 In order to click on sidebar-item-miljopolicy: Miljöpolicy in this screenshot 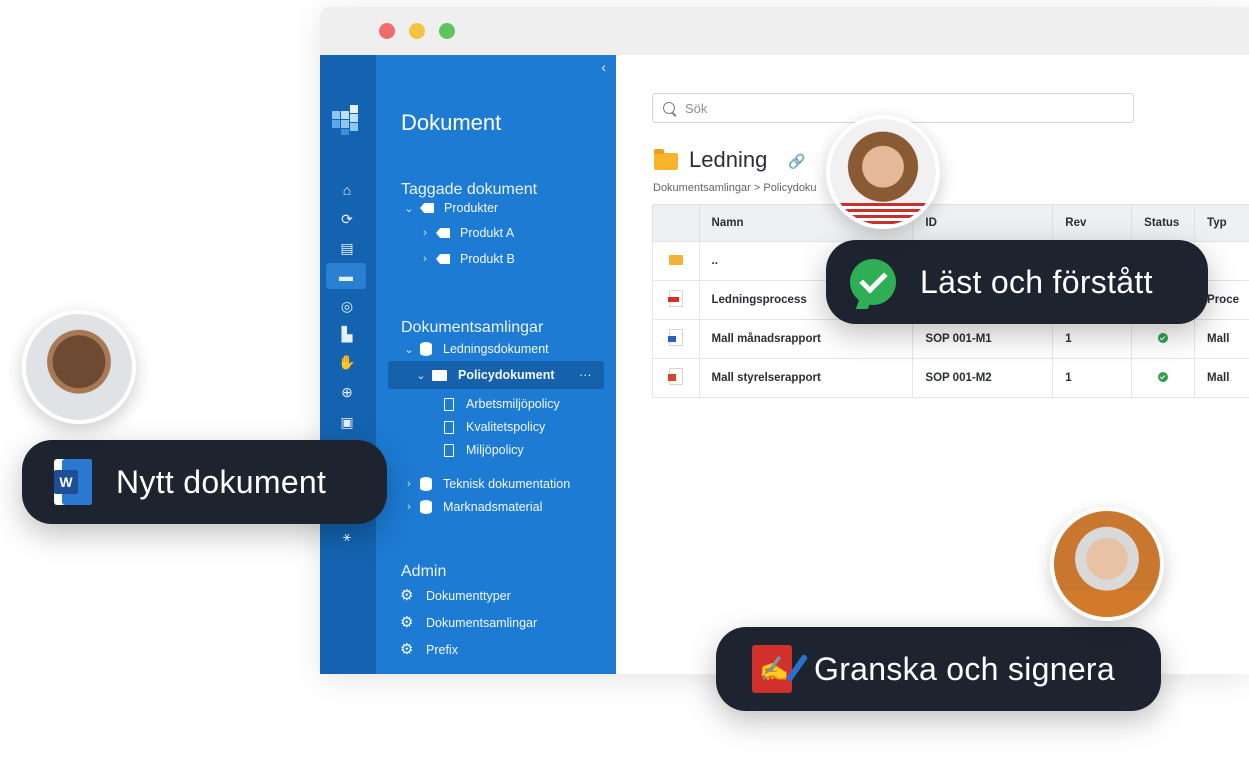, I will do `click(484, 450)`.